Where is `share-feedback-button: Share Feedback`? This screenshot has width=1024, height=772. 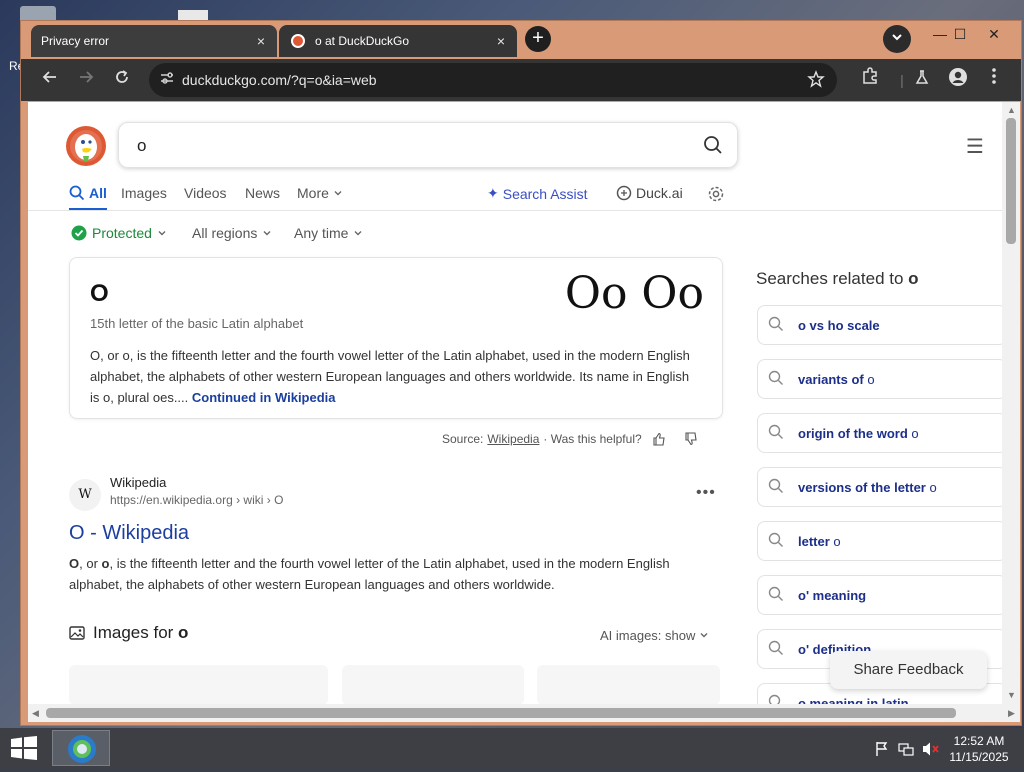
share-feedback-button: Share Feedback is located at coordinates (908, 670).